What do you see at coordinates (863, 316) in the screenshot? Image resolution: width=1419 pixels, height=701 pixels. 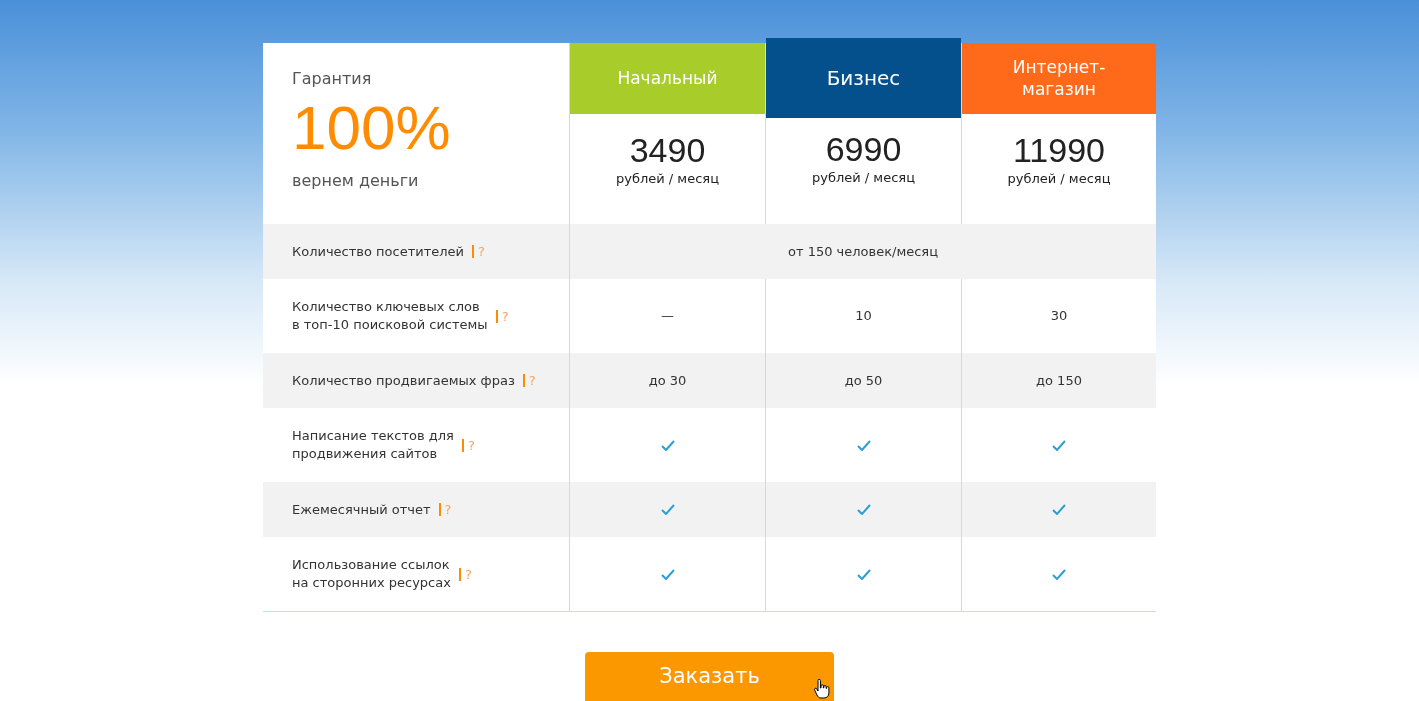 I see `feature-value: 10` at bounding box center [863, 316].